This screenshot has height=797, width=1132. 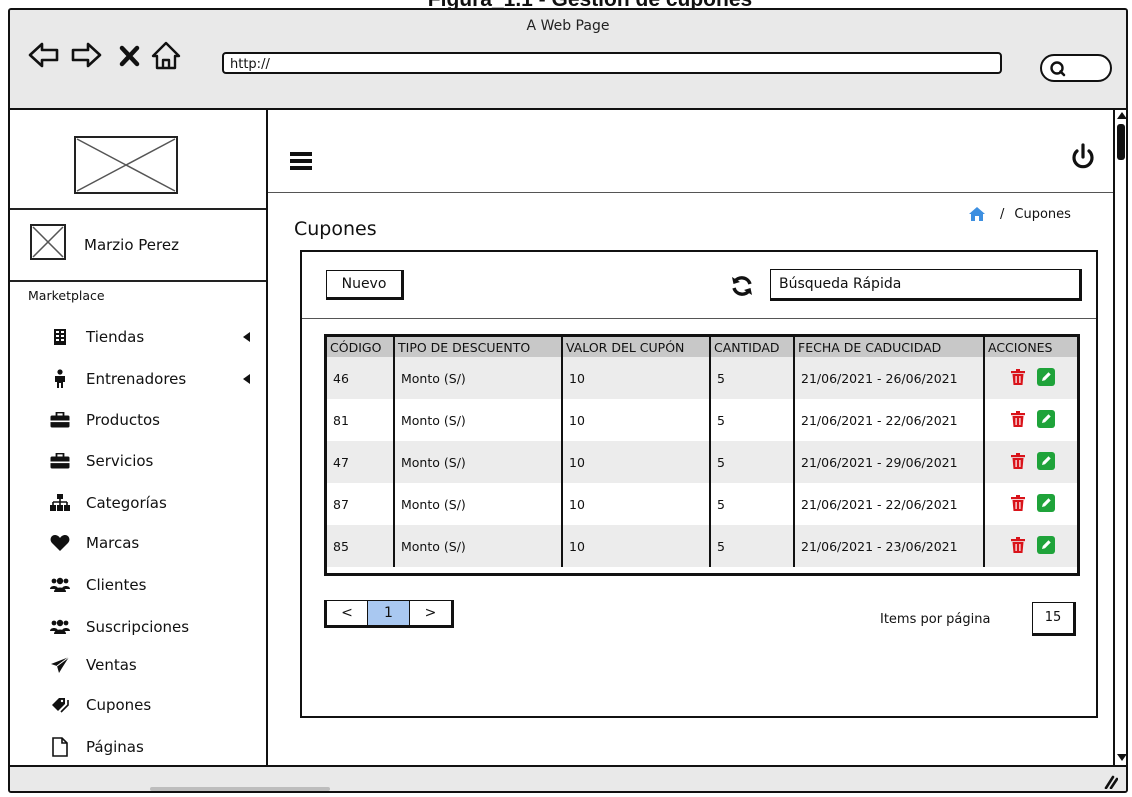 I want to click on refresh-button, so click(x=742, y=286).